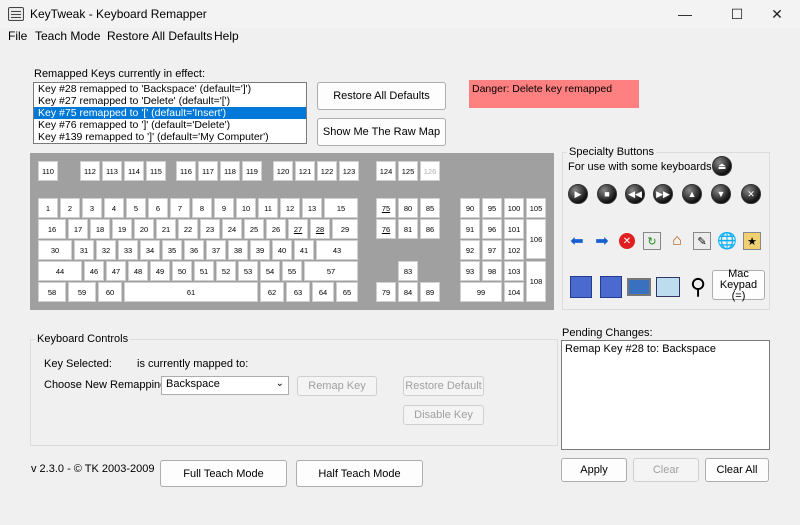 The height and width of the screenshot is (525, 800). I want to click on pending-changes-list: Remap Key #28 to: Backspace, so click(665, 395).